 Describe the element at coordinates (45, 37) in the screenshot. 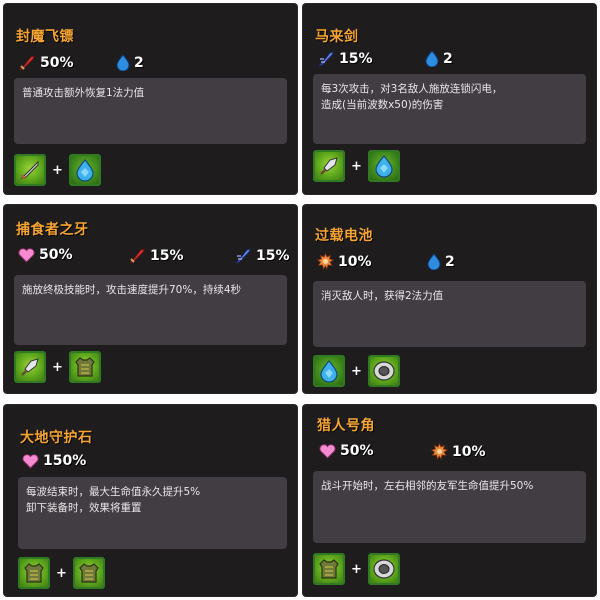

I see `card-title: 封魔飞镖` at that location.